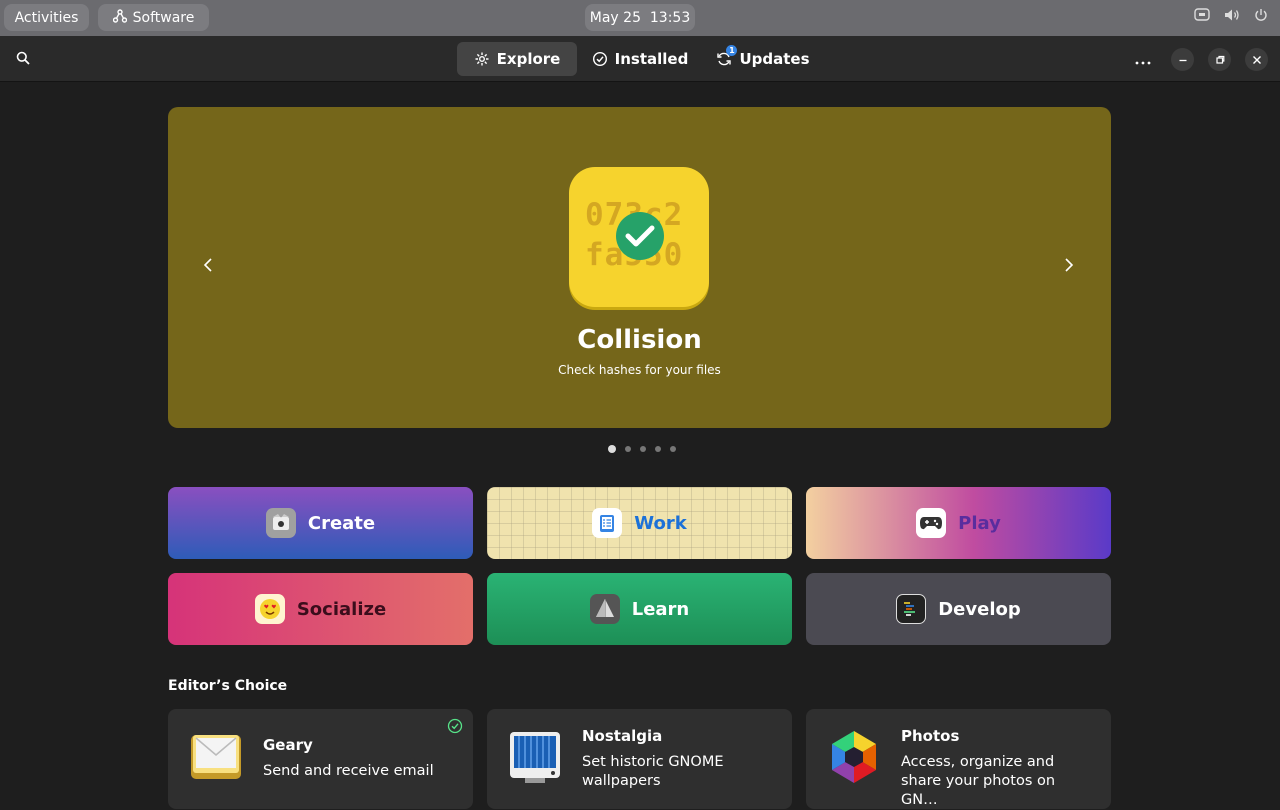 Image resolution: width=1280 pixels, height=810 pixels. I want to click on app-description: Send and receive email, so click(348, 771).